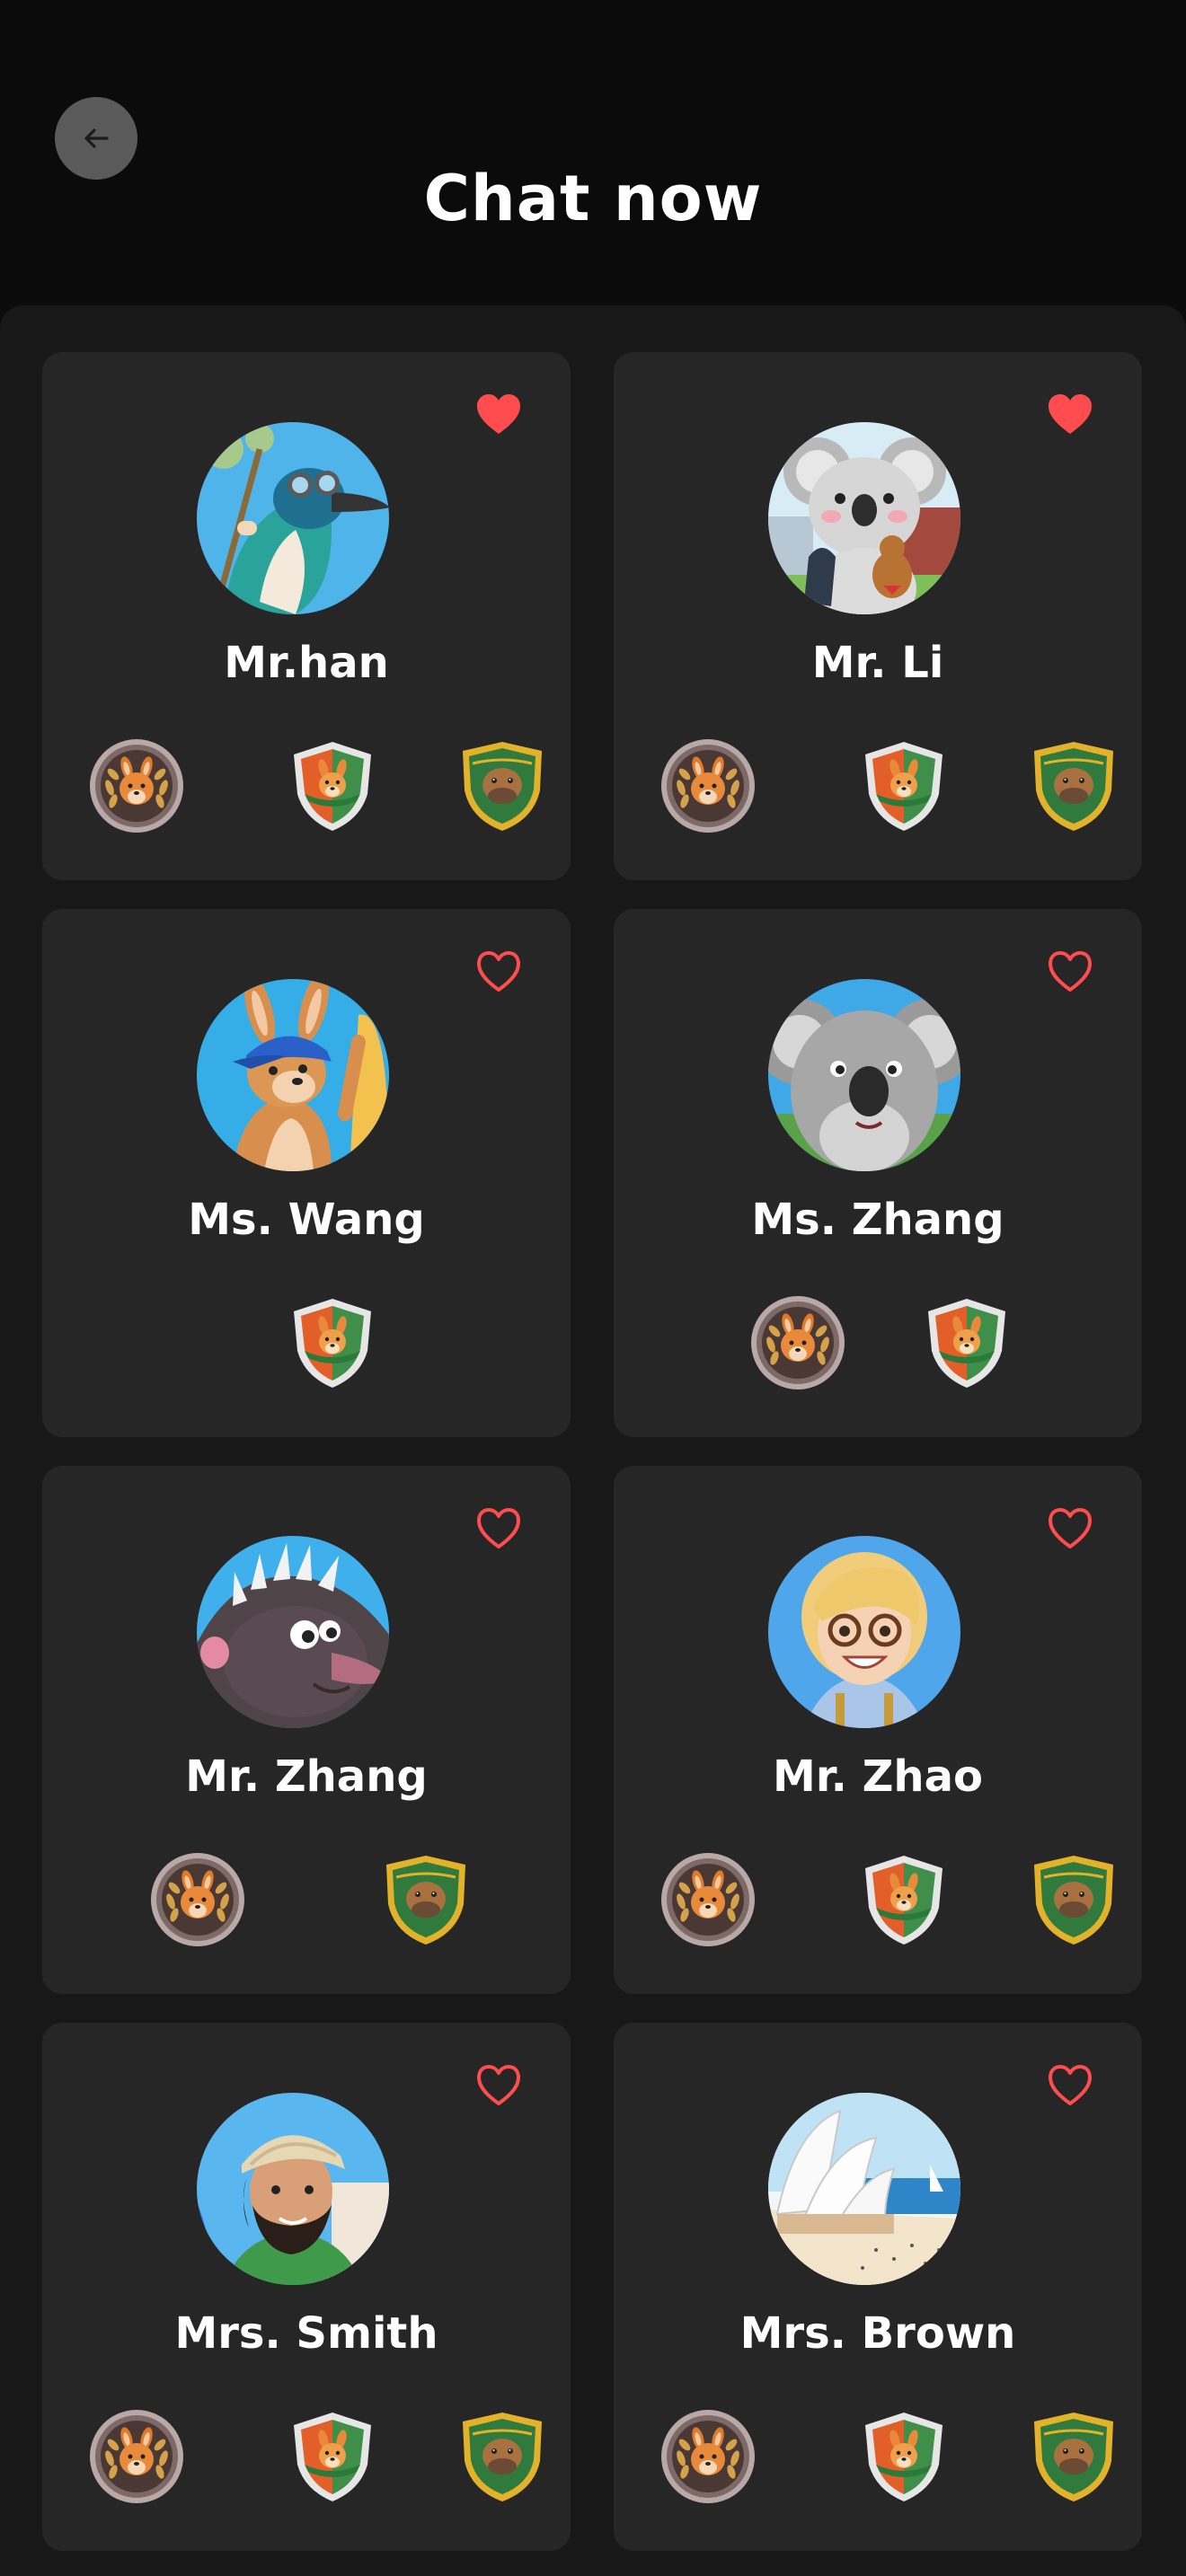 Image resolution: width=1186 pixels, height=2576 pixels. I want to click on chat-card: Mr.han, so click(306, 616).